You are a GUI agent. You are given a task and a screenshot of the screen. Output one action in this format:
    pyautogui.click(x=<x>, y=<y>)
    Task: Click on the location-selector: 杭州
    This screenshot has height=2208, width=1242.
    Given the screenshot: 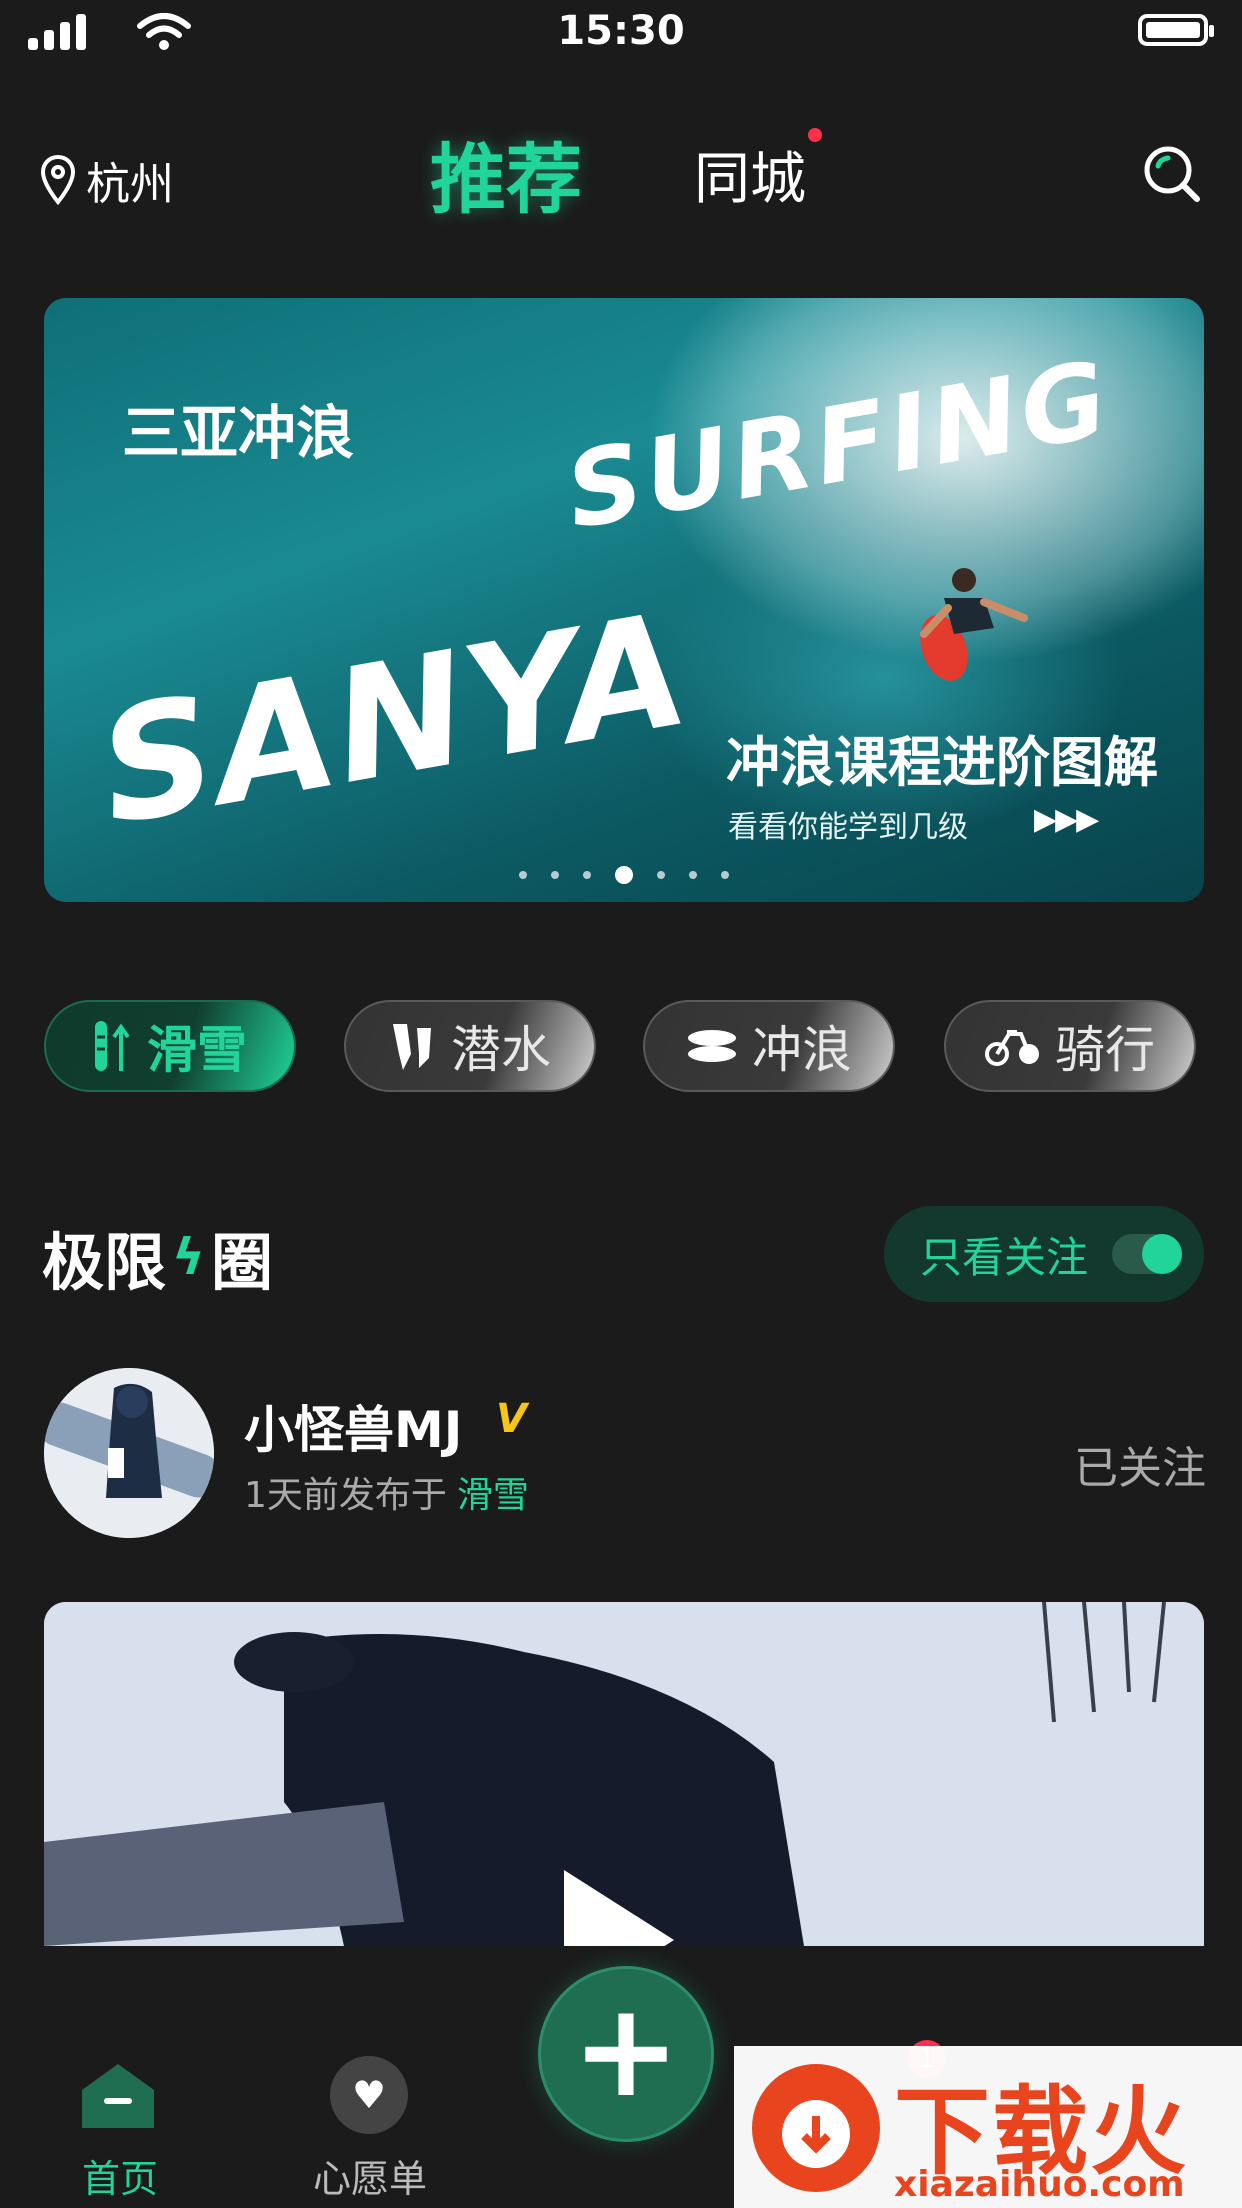 What is the action you would take?
    pyautogui.click(x=107, y=180)
    